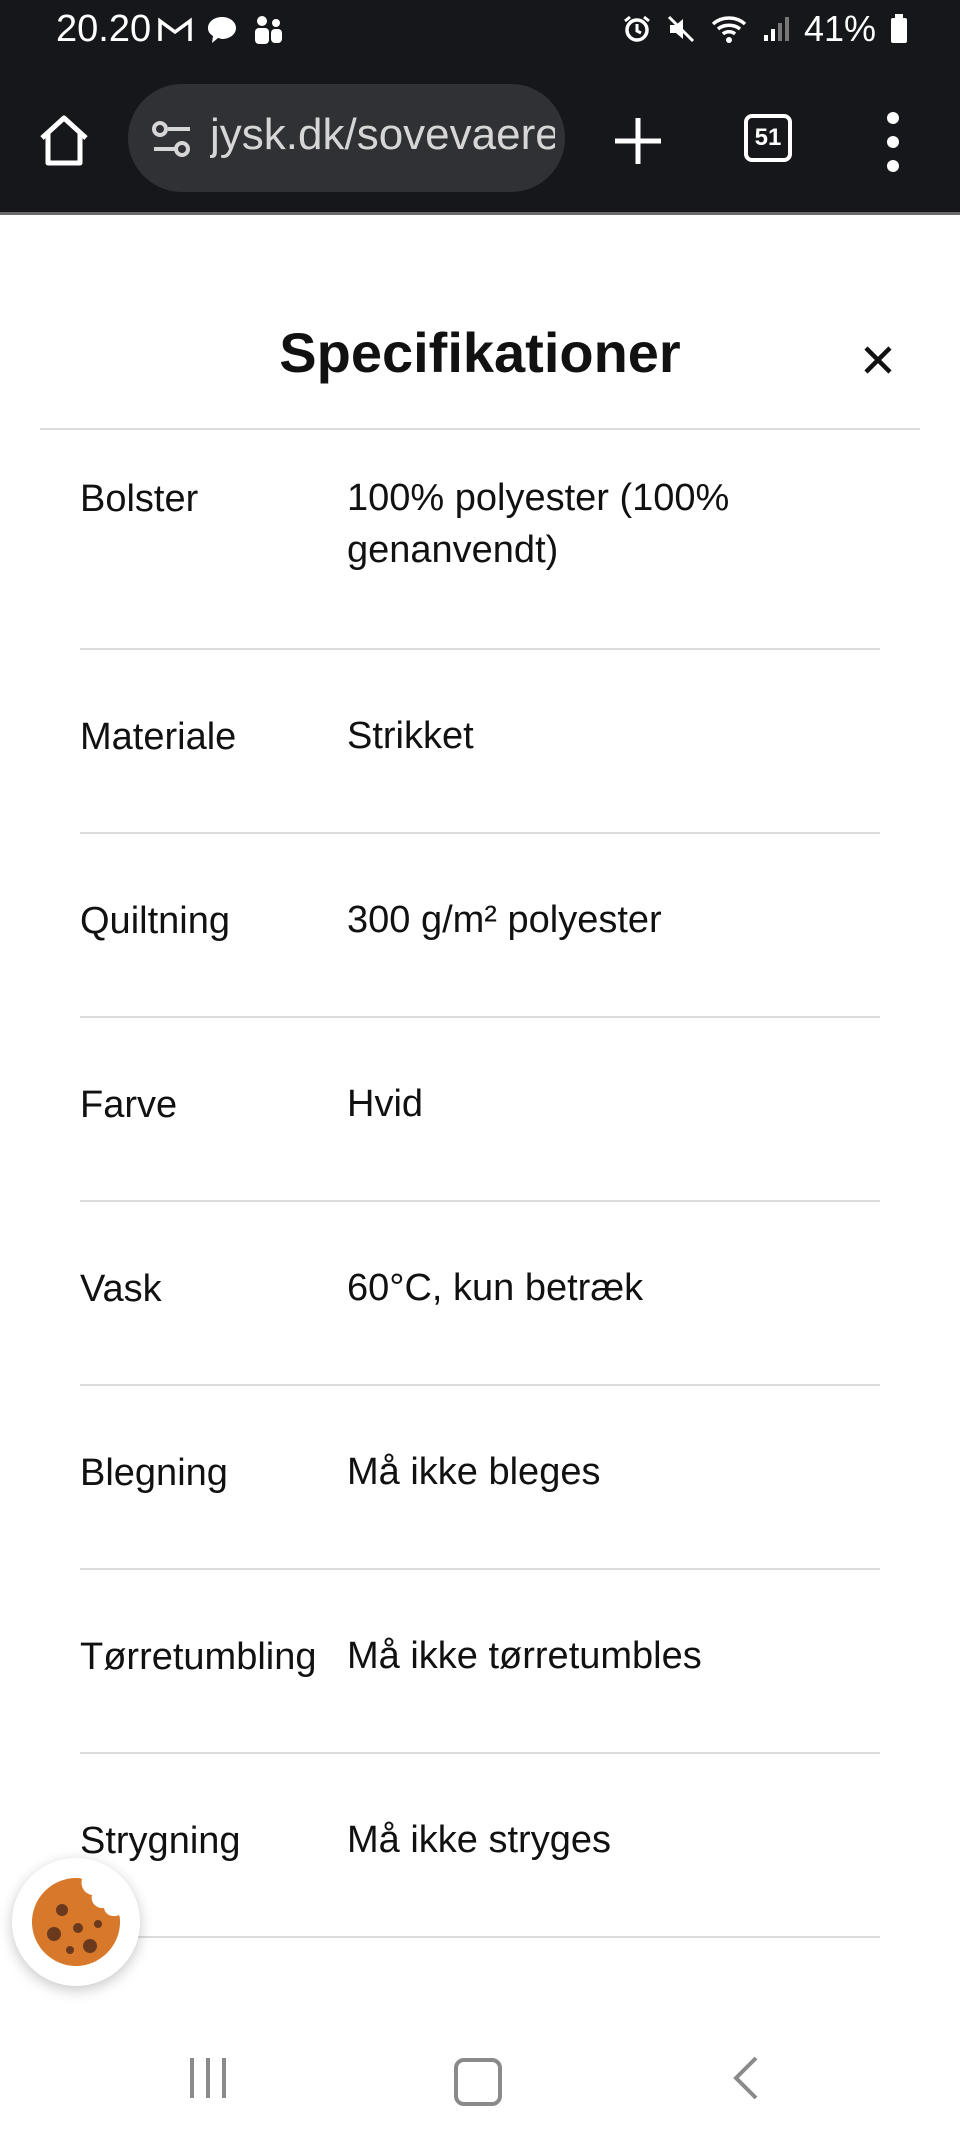 This screenshot has height=2140, width=960. What do you see at coordinates (410, 736) in the screenshot?
I see `spec-value: Strikket` at bounding box center [410, 736].